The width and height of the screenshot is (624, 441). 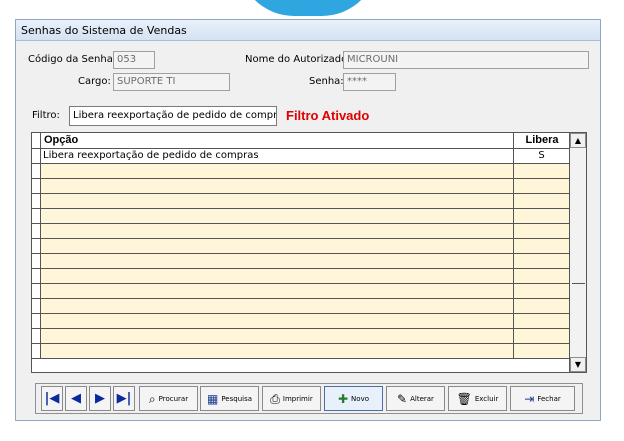 I want to click on first-record-button: |◀, so click(x=52, y=398).